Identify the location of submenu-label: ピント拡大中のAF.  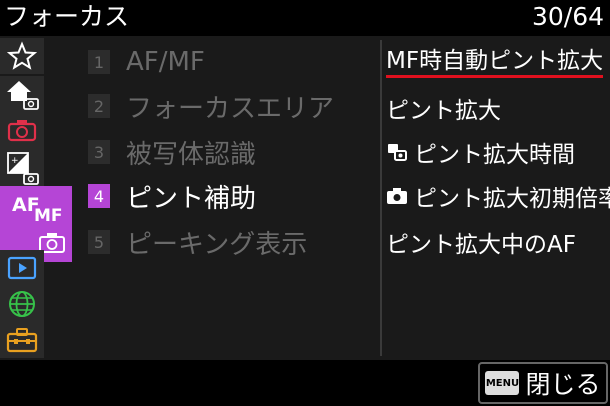
(481, 245).